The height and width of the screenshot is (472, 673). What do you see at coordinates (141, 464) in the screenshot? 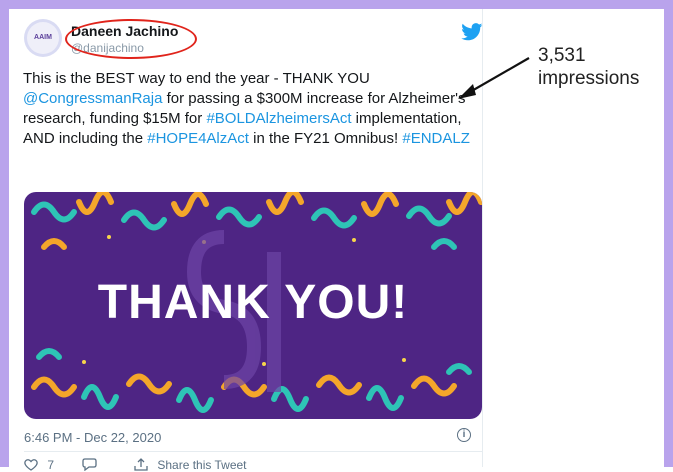
I see `share-icon` at bounding box center [141, 464].